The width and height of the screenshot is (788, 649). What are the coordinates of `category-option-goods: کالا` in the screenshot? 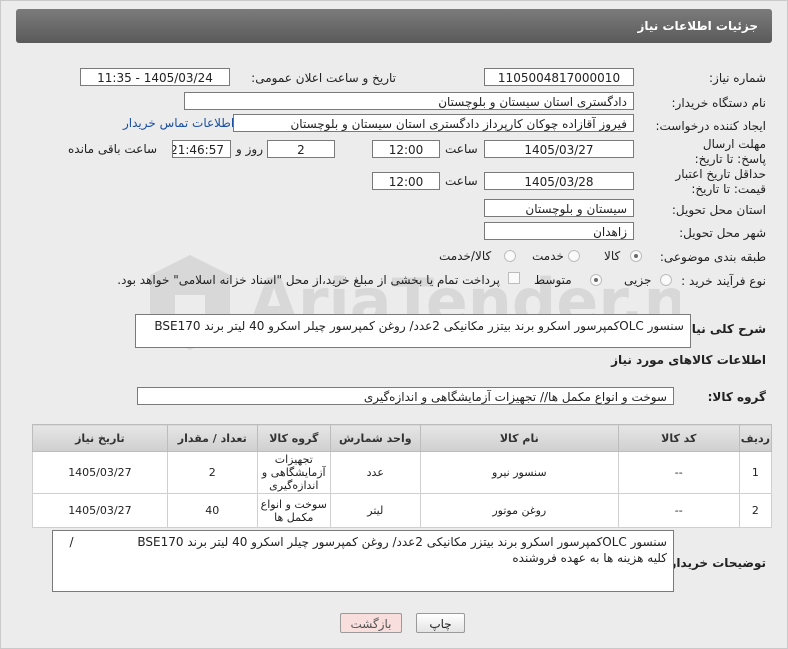 It's located at (612, 256).